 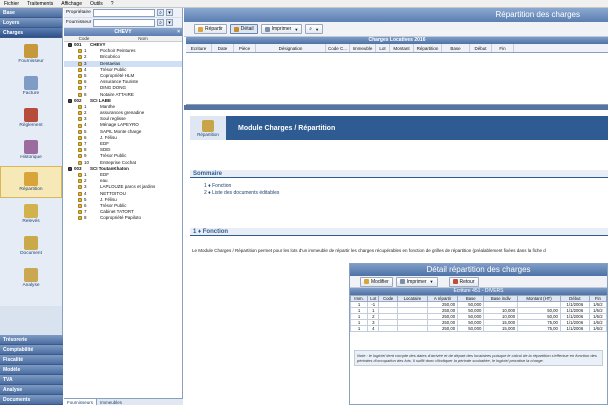 I want to click on detail-cell, so click(x=388, y=328).